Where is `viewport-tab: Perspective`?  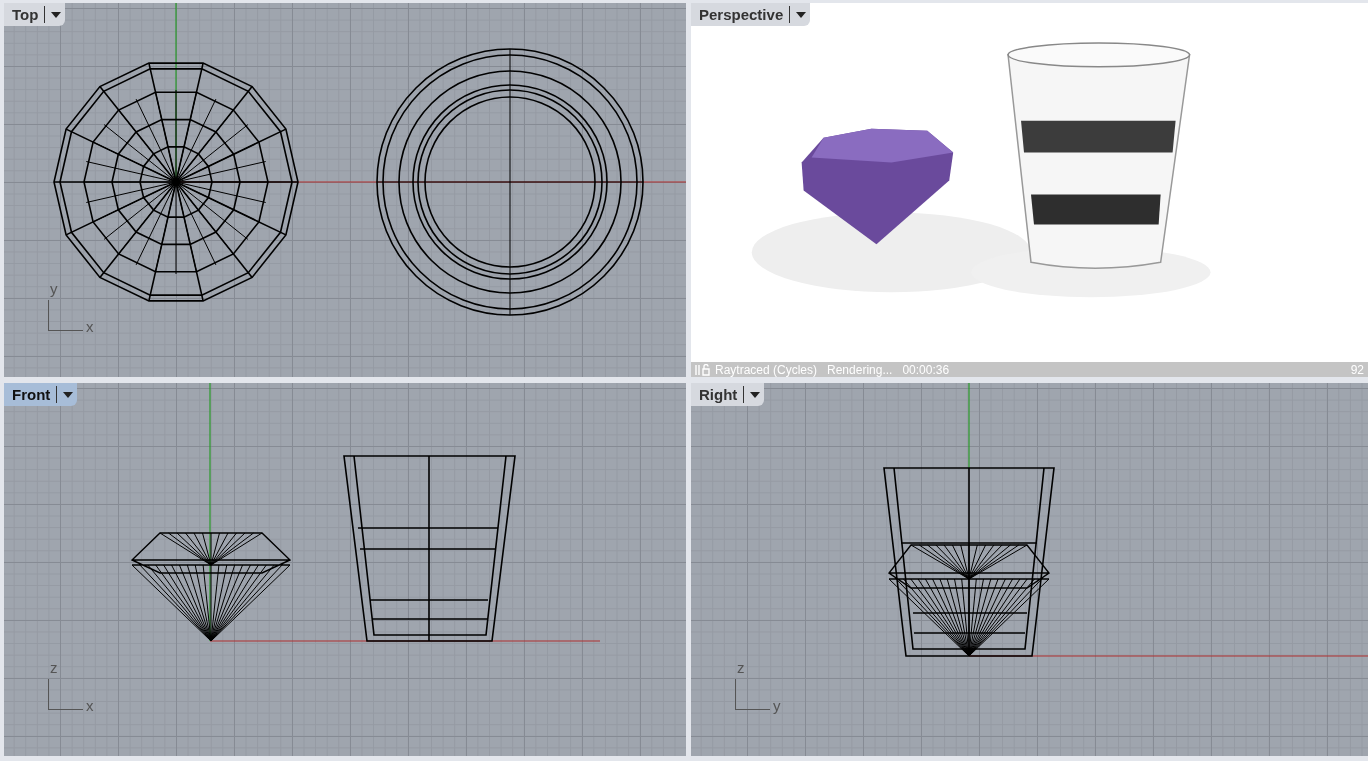 viewport-tab: Perspective is located at coordinates (751, 14).